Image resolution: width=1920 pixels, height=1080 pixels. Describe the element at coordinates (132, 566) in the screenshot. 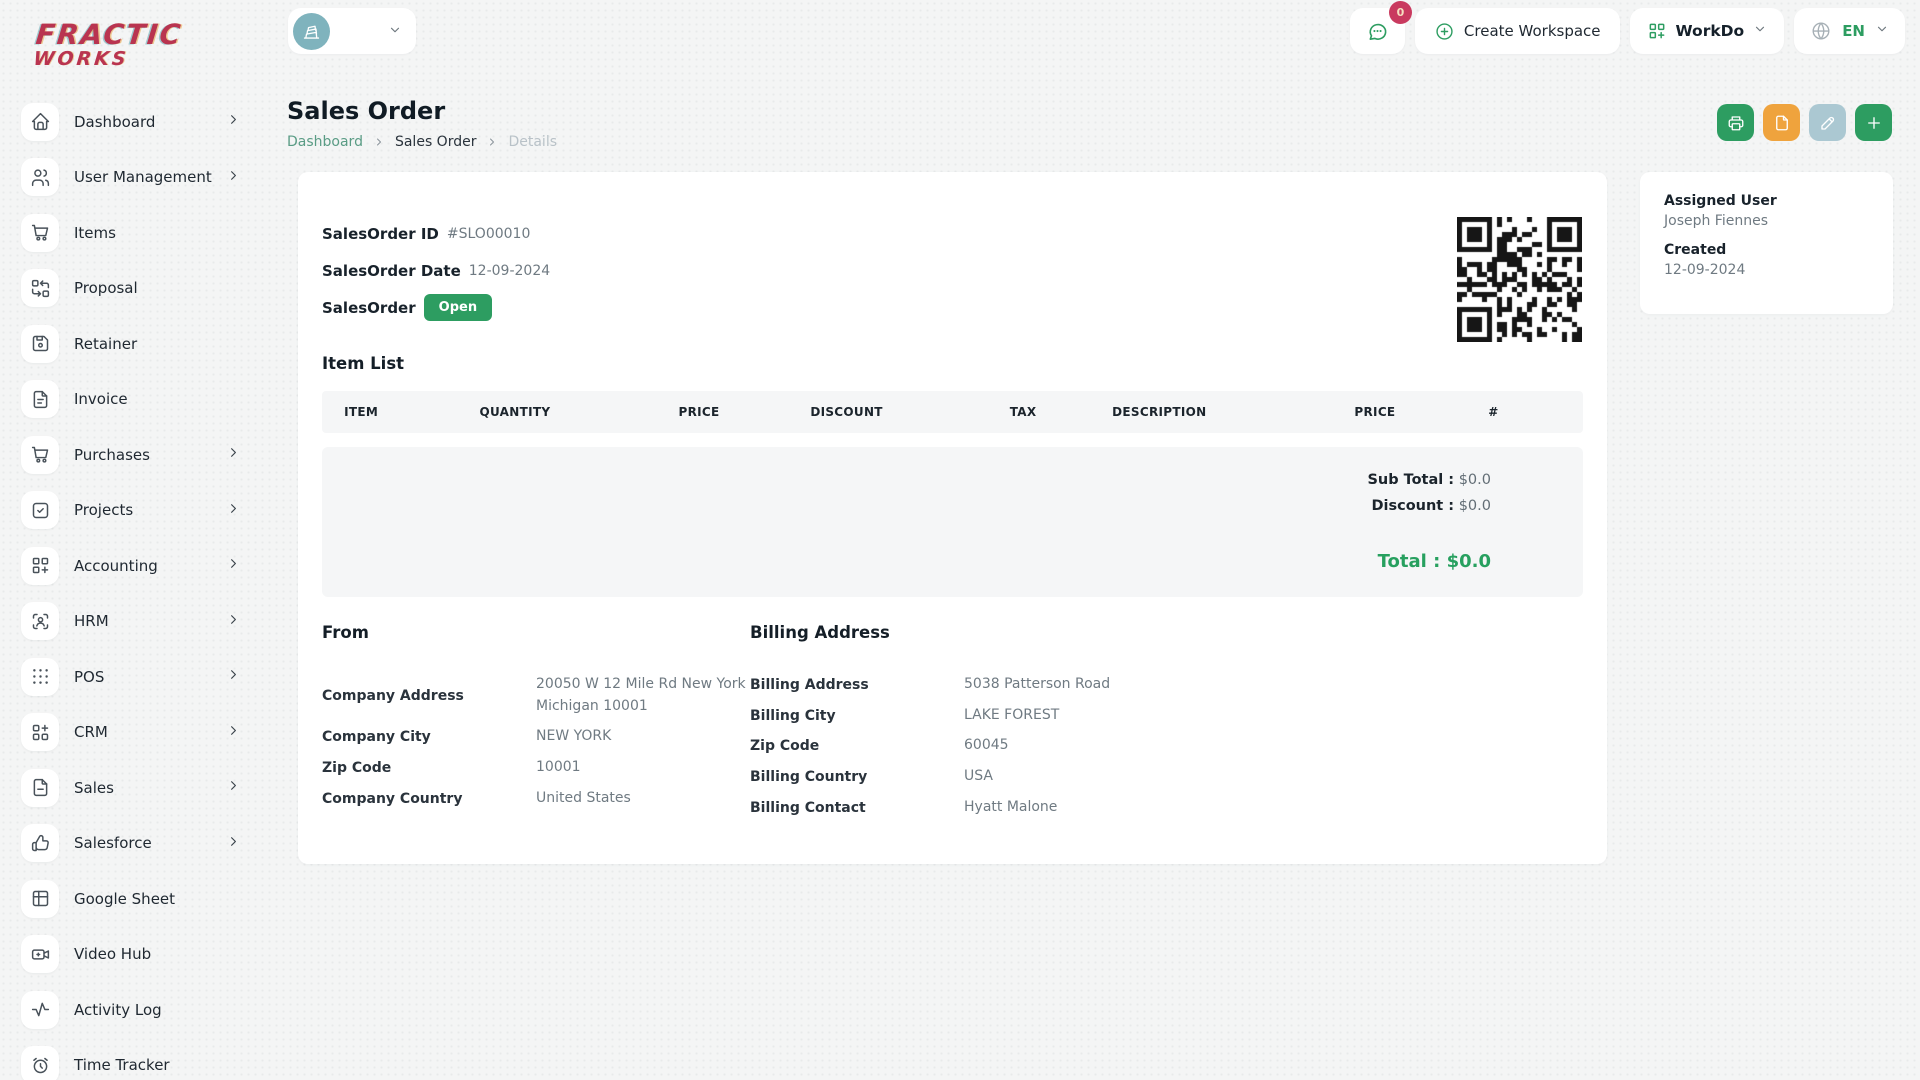

I see `sidebar-item-accounting: Accounting` at that location.